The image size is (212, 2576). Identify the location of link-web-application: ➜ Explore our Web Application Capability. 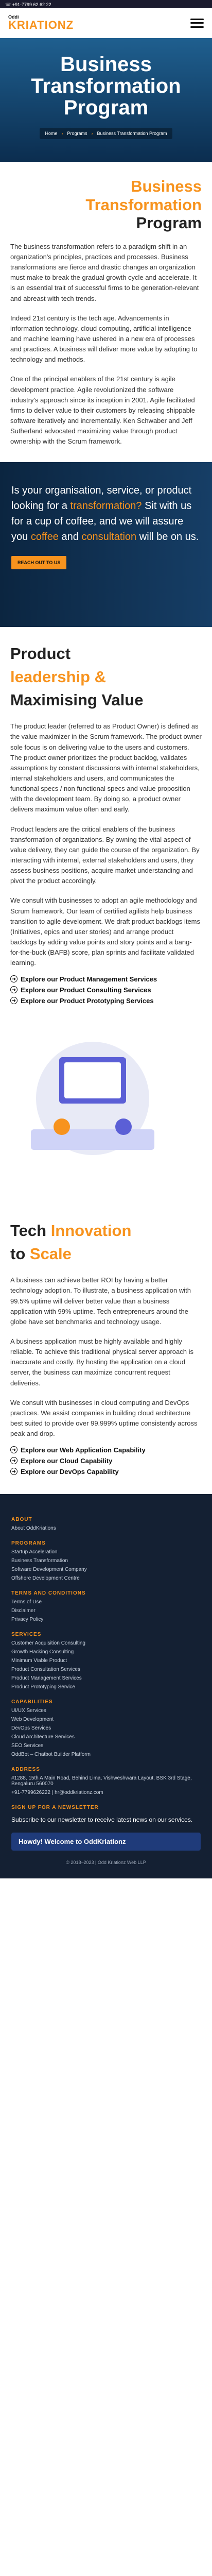
(106, 1450).